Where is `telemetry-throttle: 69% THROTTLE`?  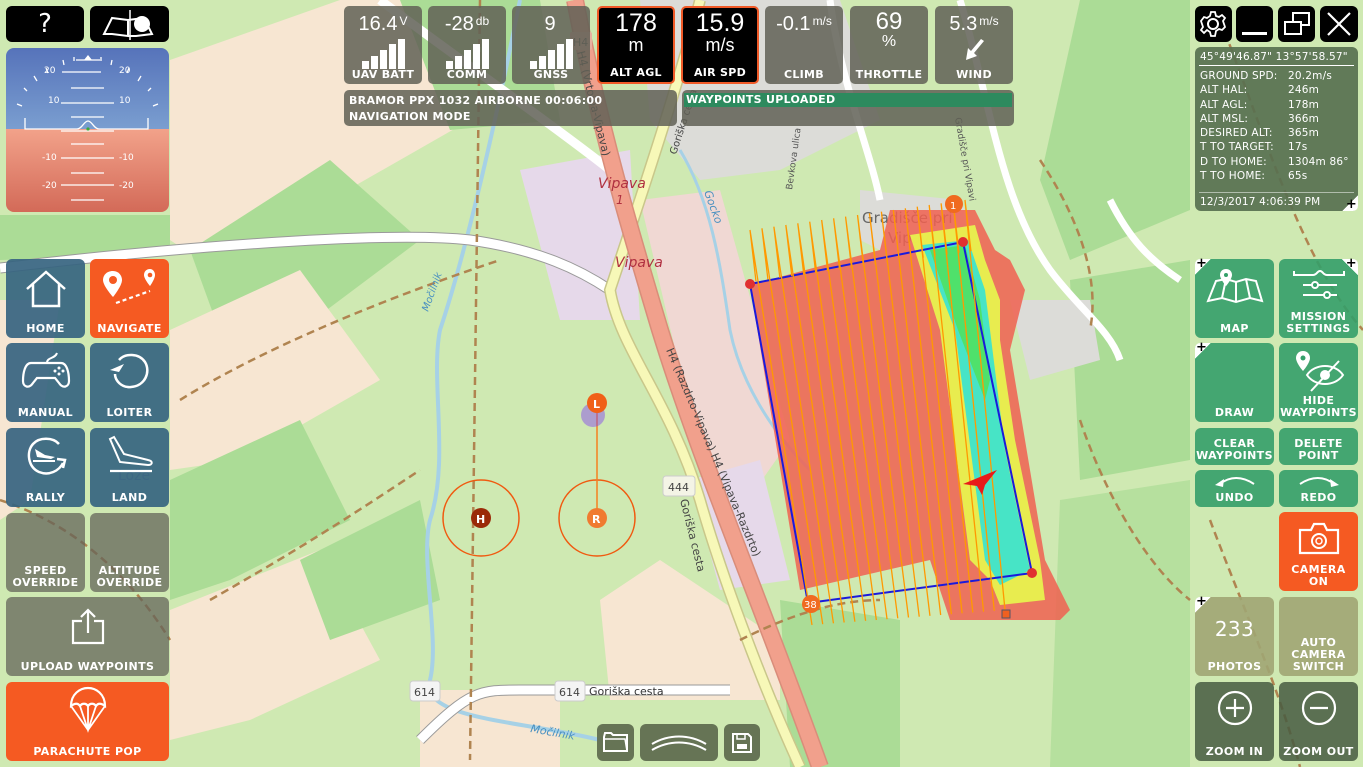
telemetry-throttle: 69% THROTTLE is located at coordinates (889, 45).